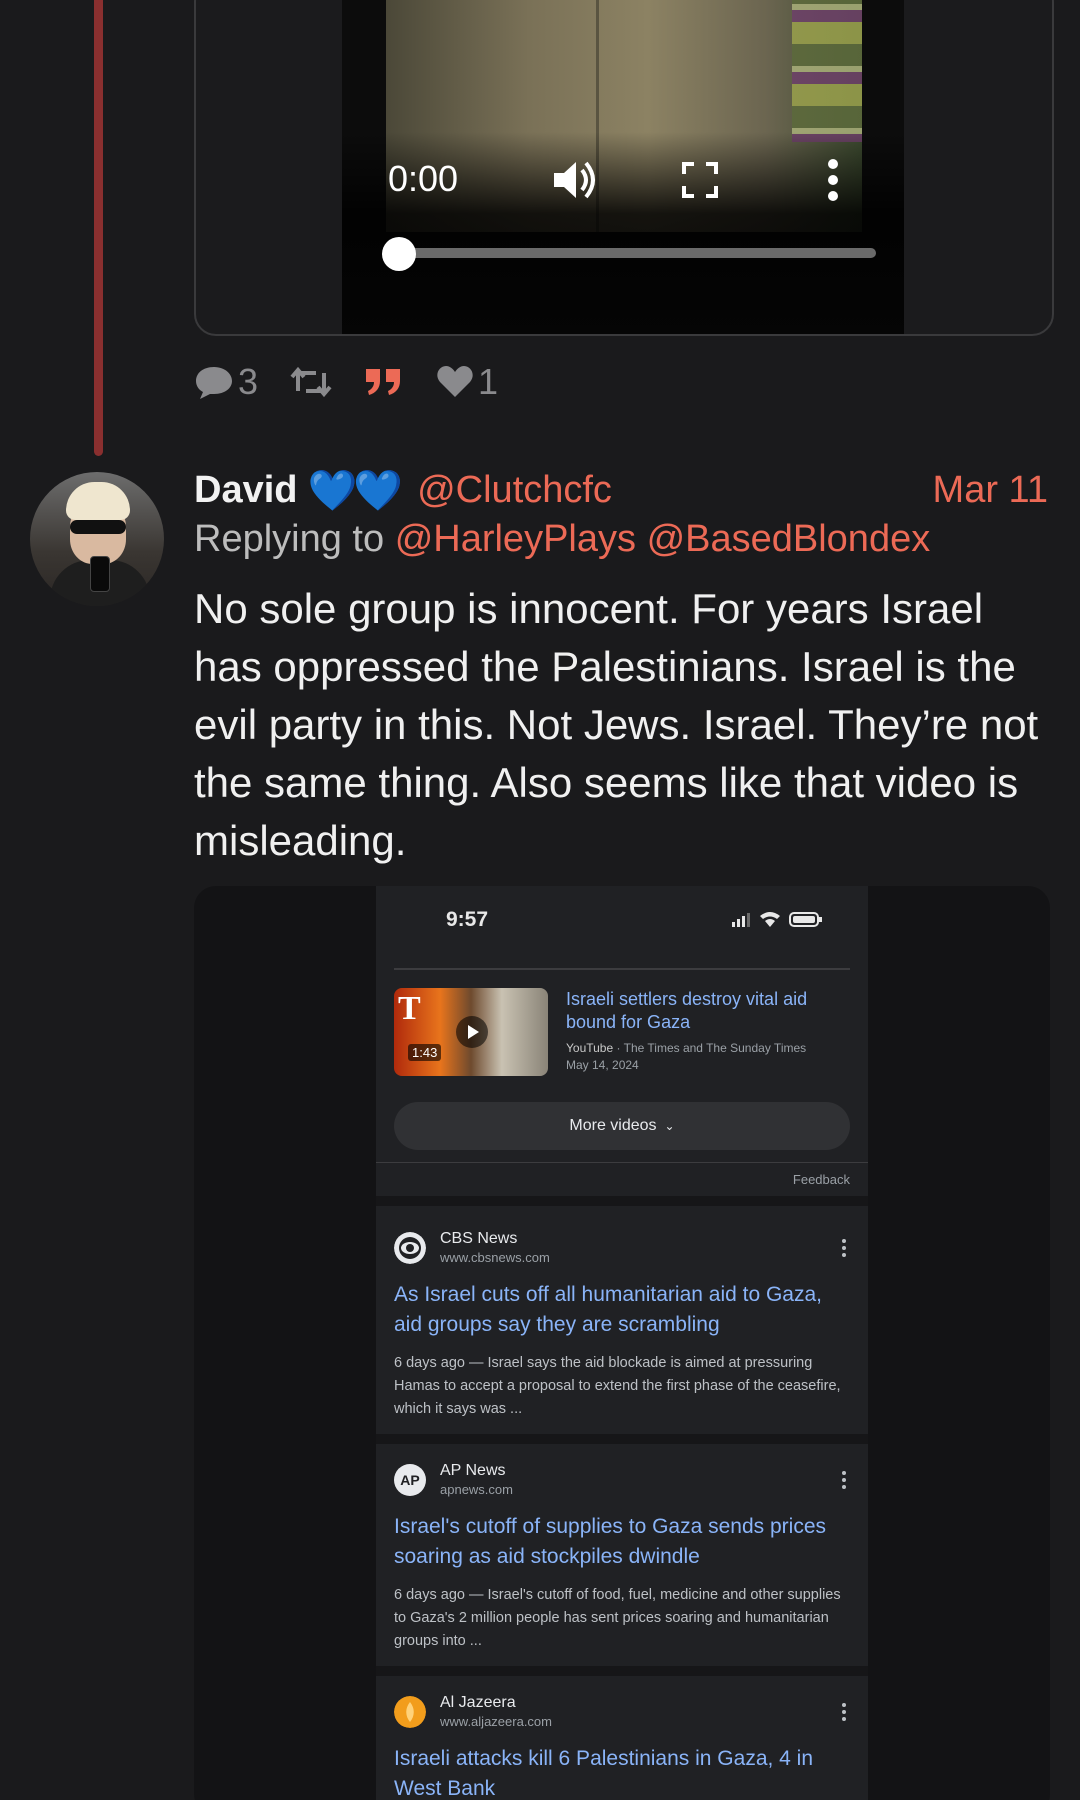  I want to click on video-thumb-logo: T, so click(409, 1008).